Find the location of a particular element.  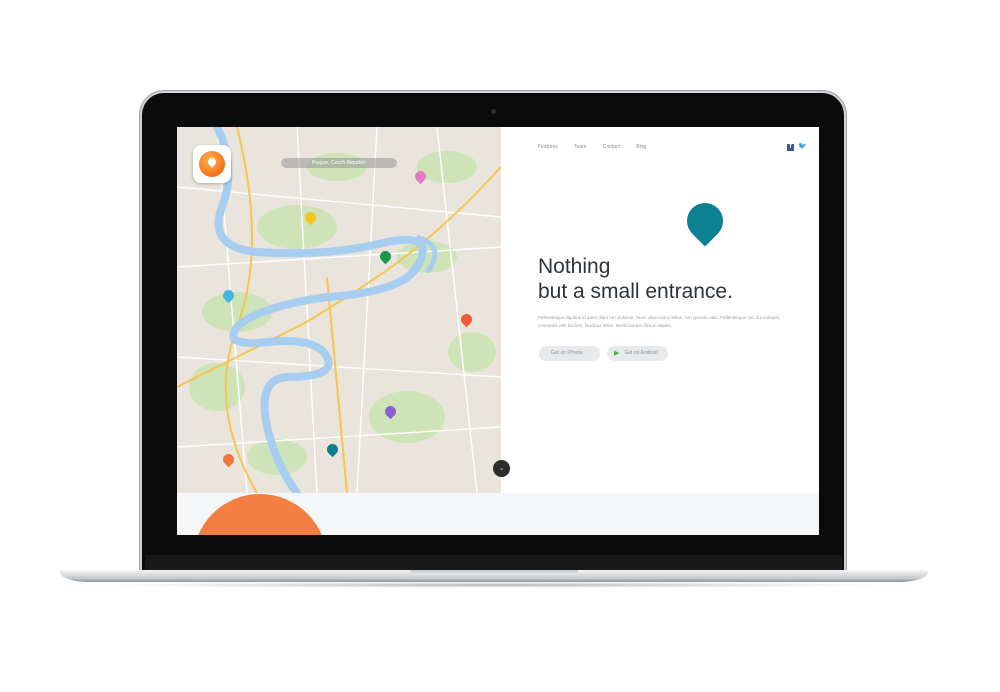

get-on-iphone-label: Get on iPhone is located at coordinates (567, 353).